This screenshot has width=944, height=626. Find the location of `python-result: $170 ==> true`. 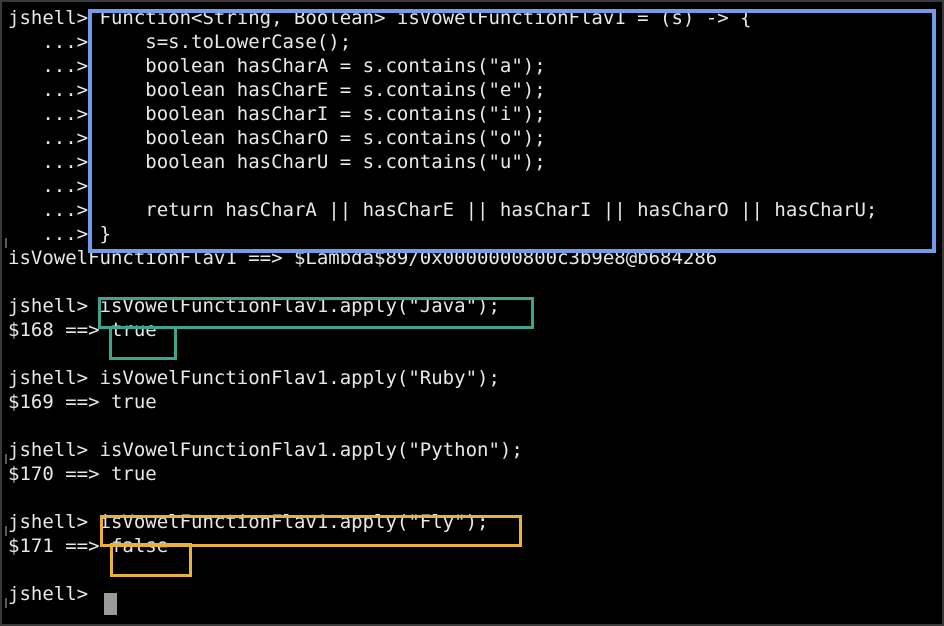

python-result: $170 ==> true is located at coordinates (82, 474).